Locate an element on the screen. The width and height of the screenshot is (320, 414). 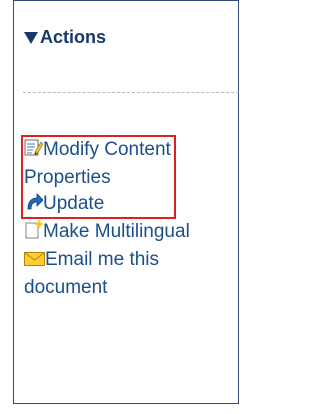
email-icon is located at coordinates (34, 262).